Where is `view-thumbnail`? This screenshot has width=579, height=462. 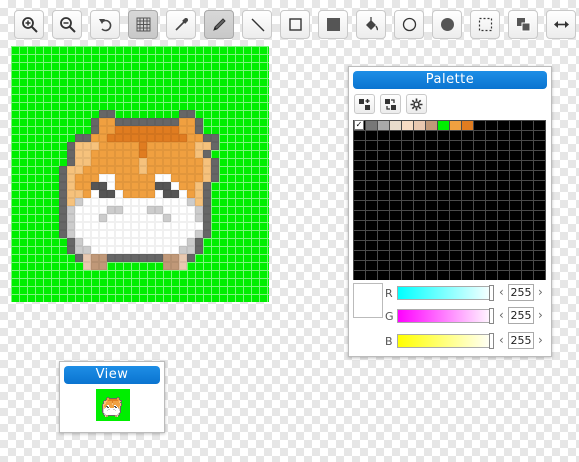
view-thumbnail is located at coordinates (113, 405).